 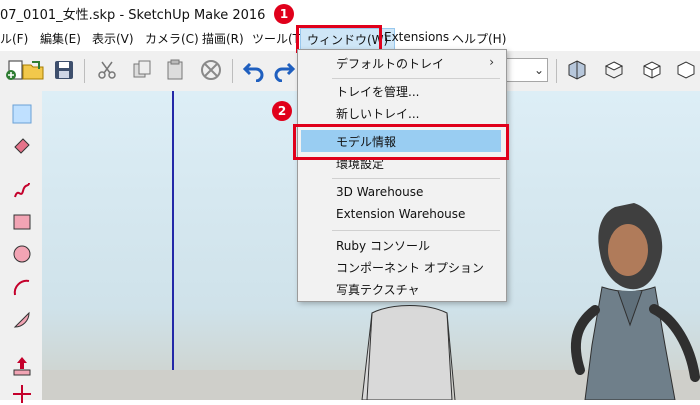 What do you see at coordinates (479, 38) in the screenshot?
I see `menu-help: ヘルプ(H)` at bounding box center [479, 38].